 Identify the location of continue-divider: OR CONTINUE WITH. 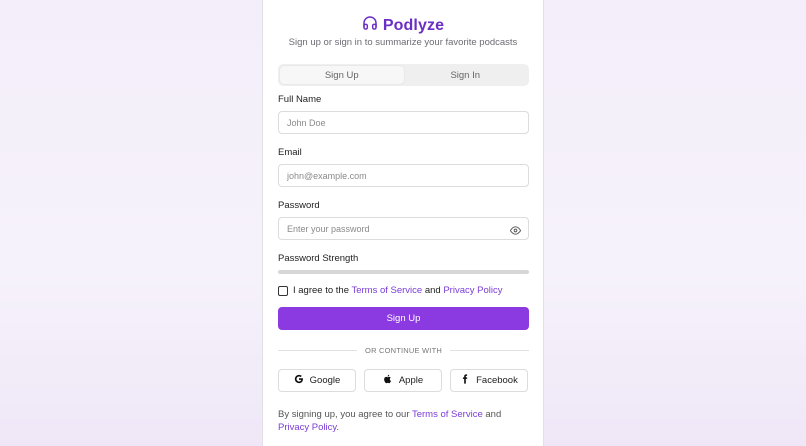
(404, 350).